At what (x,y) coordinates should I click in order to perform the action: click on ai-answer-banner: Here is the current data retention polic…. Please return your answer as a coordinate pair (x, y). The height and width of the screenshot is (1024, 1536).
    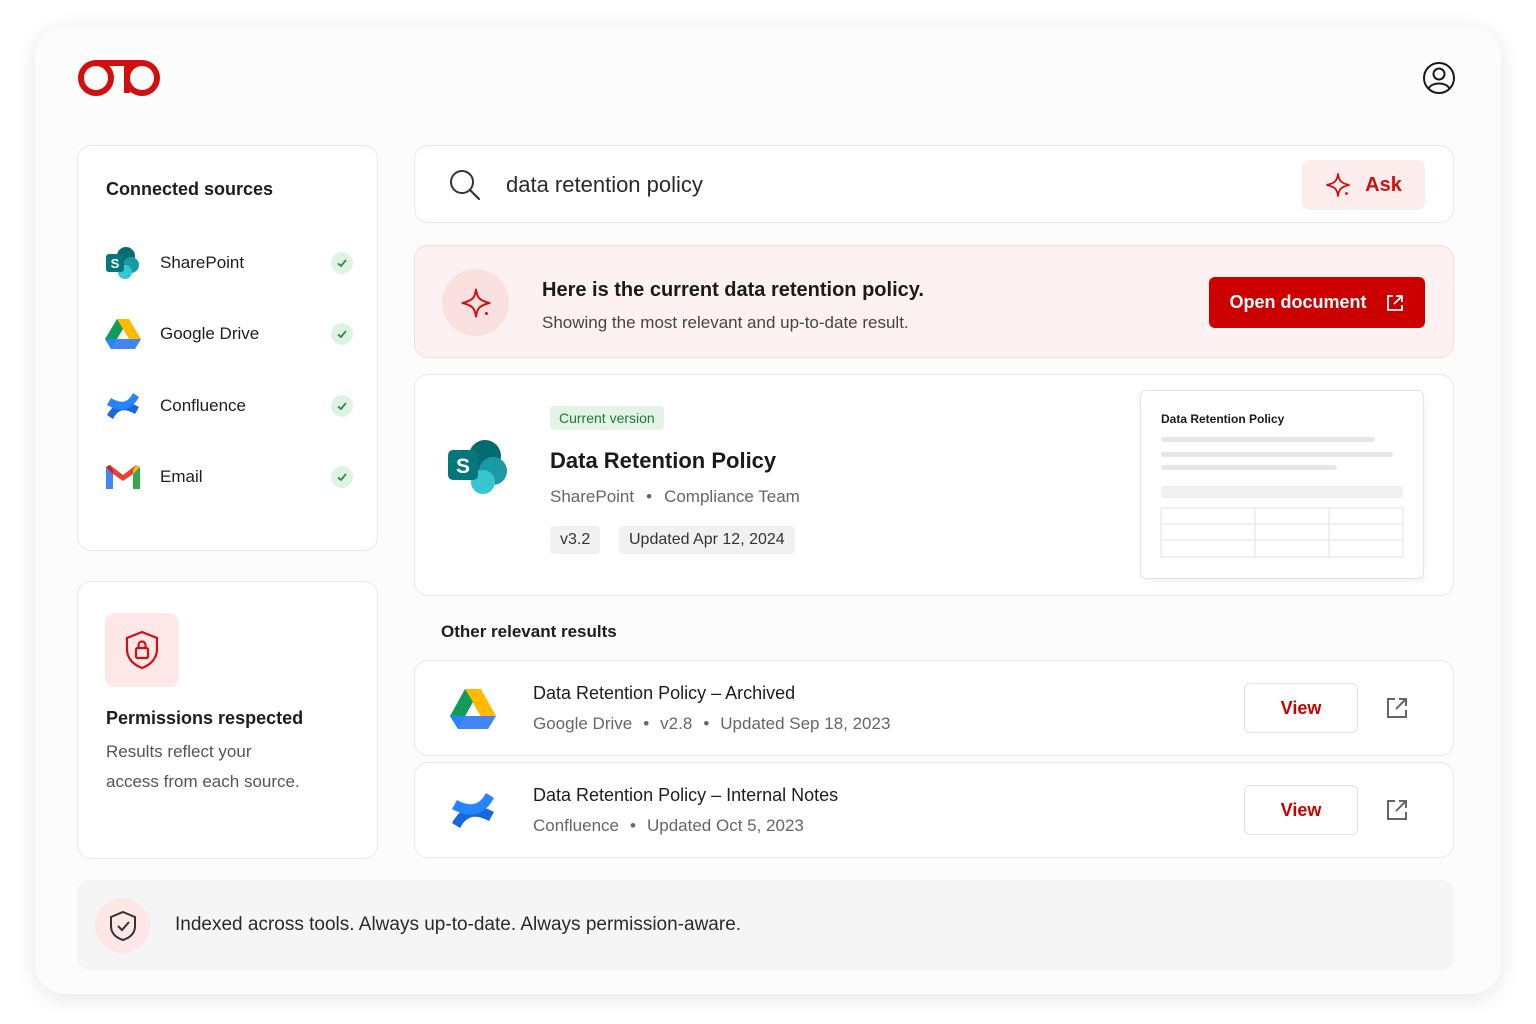
    Looking at the image, I should click on (934, 301).